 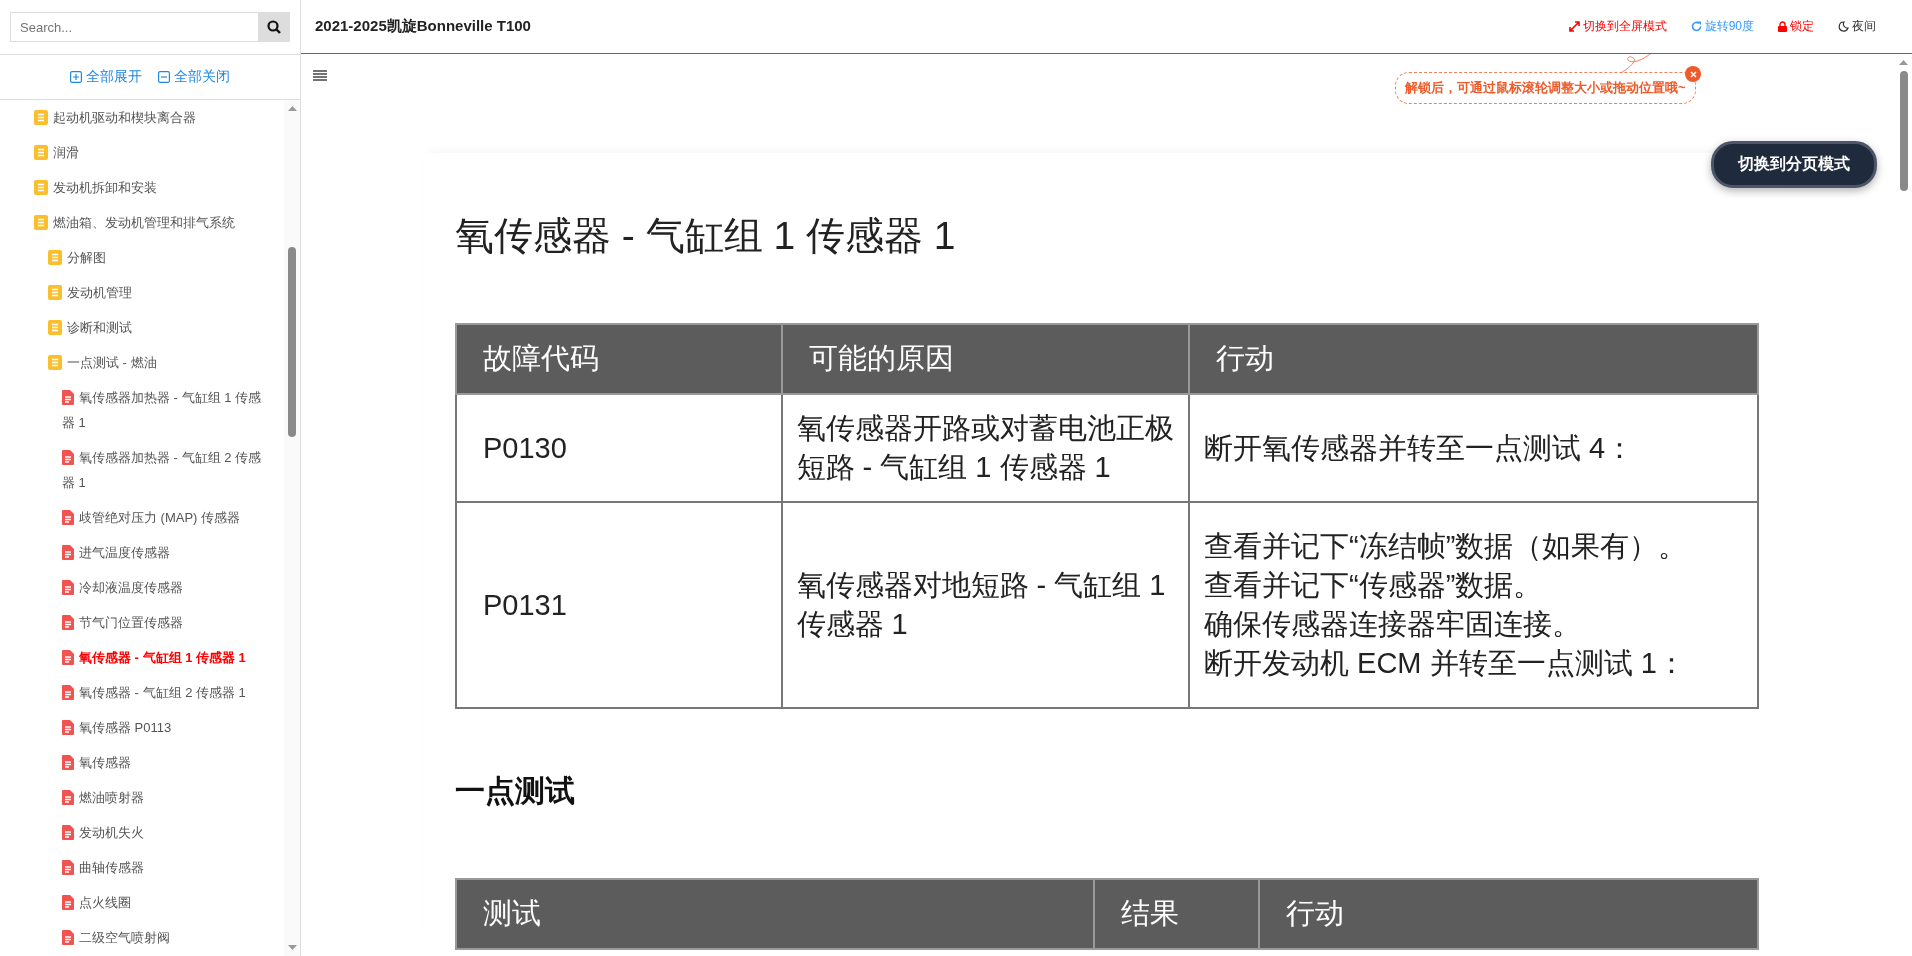 I want to click on table-cell: 断开氧传感器并转至一点测试 4：, so click(x=1473, y=448).